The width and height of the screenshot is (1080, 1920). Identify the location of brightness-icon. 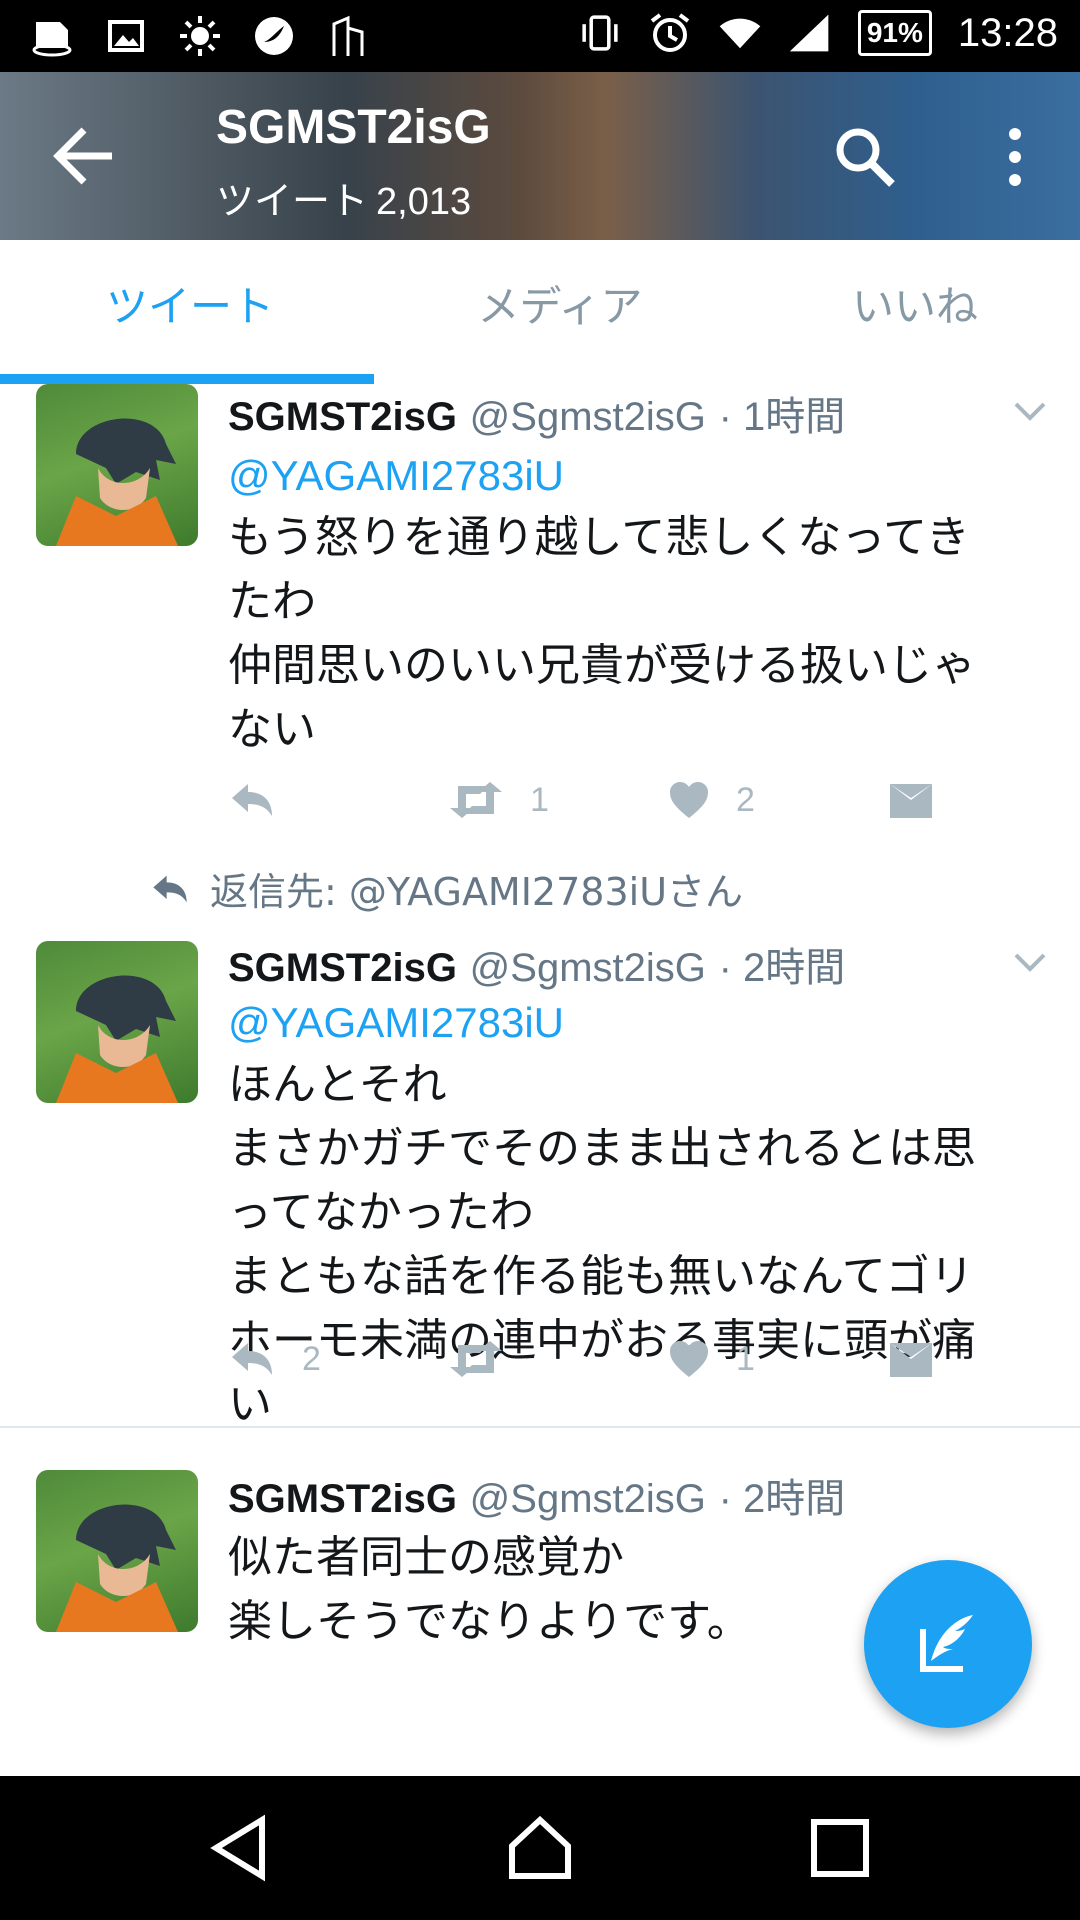
(200, 36).